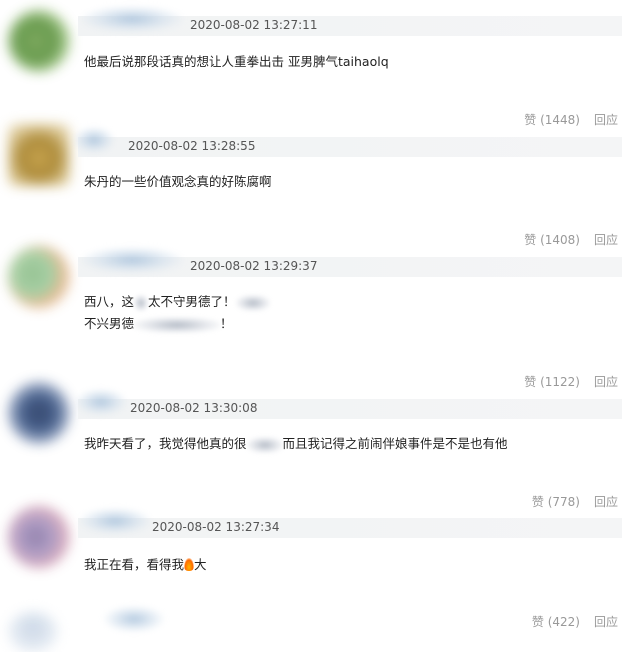  Describe the element at coordinates (254, 266) in the screenshot. I see `timestamp: 2020-08-02 13:29:37` at that location.